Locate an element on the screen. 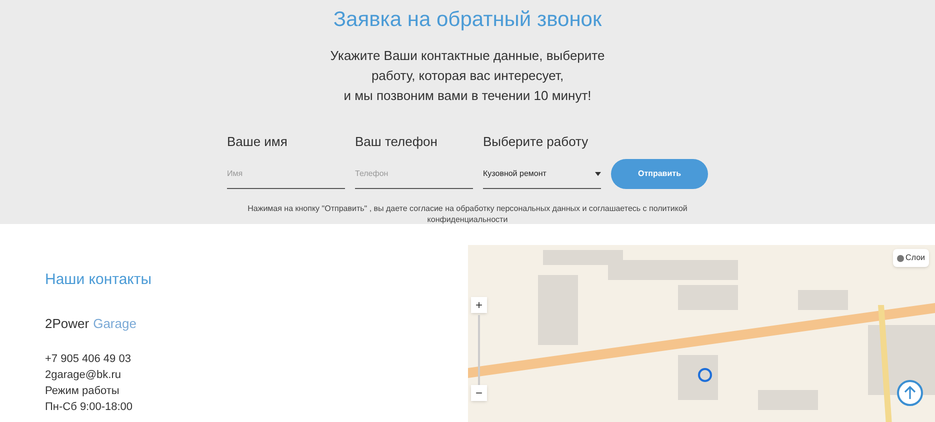 Image resolution: width=935 pixels, height=422 pixels. arrow-up-icon is located at coordinates (910, 393).